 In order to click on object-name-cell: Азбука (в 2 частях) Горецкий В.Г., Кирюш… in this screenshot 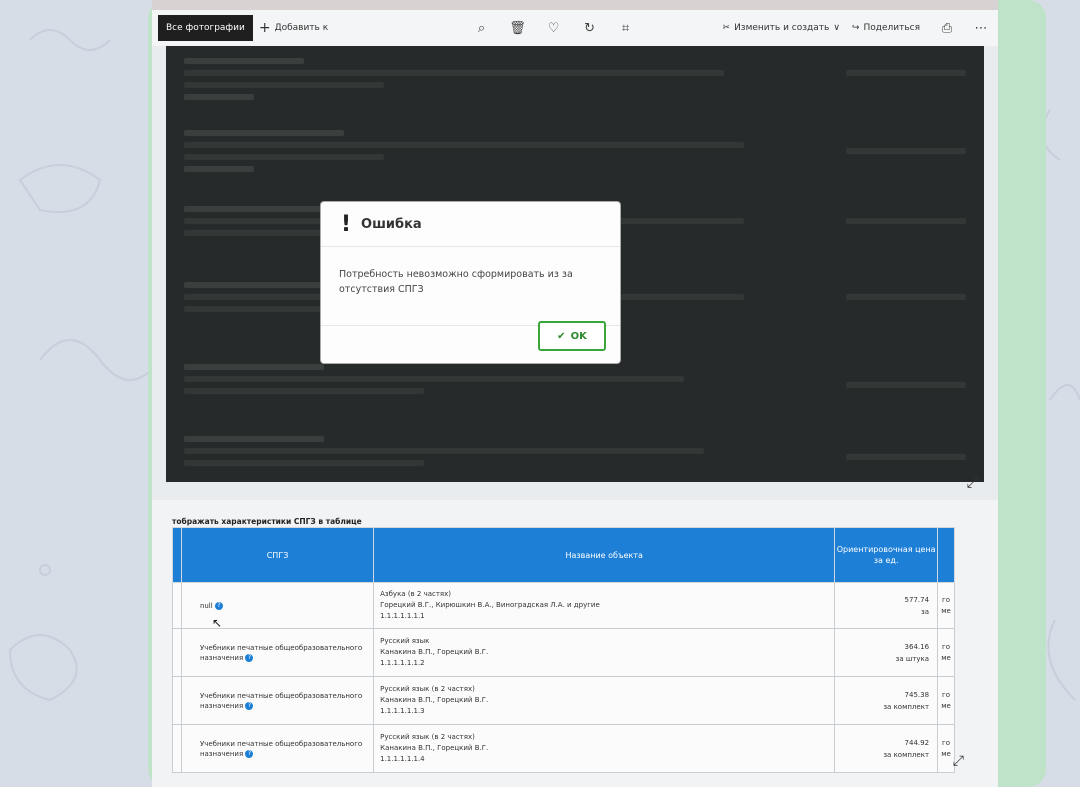, I will do `click(604, 605)`.